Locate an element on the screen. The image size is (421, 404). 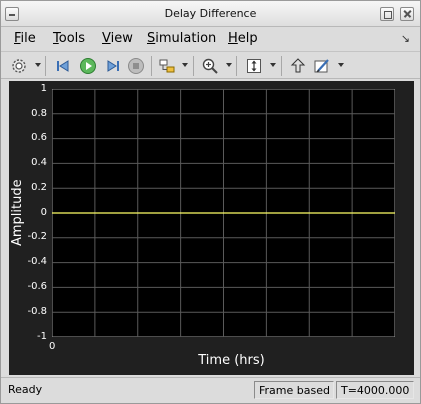
status-text: Ready is located at coordinates (25, 389).